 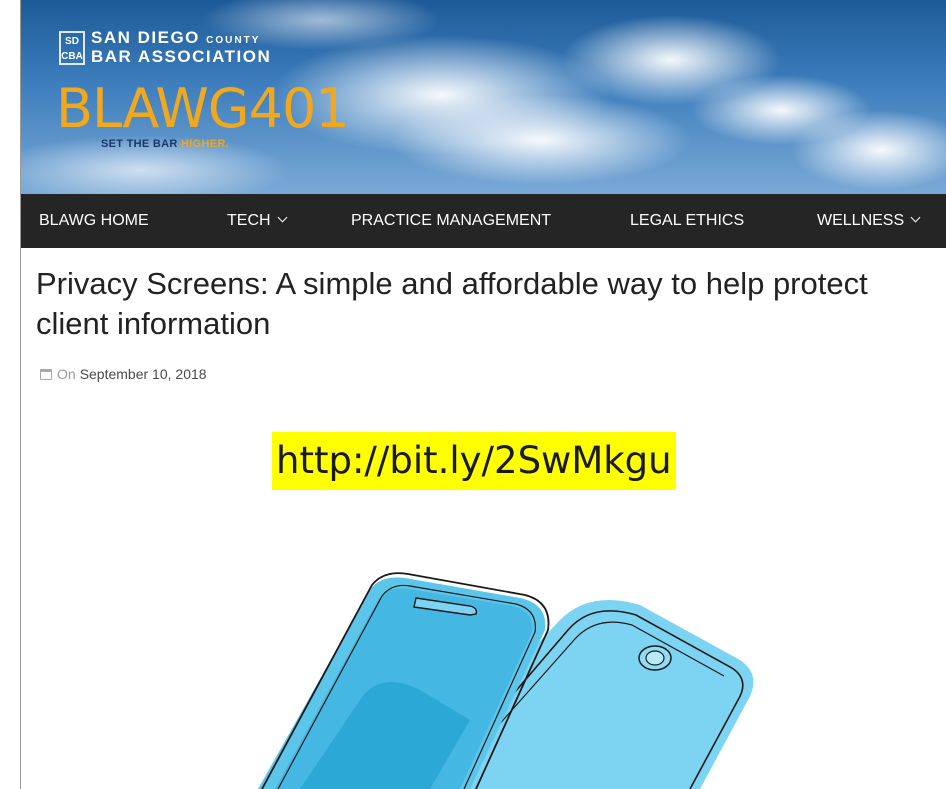 I want to click on short-link-highlight: http://bit.ly/2SwMkgu, so click(x=474, y=461).